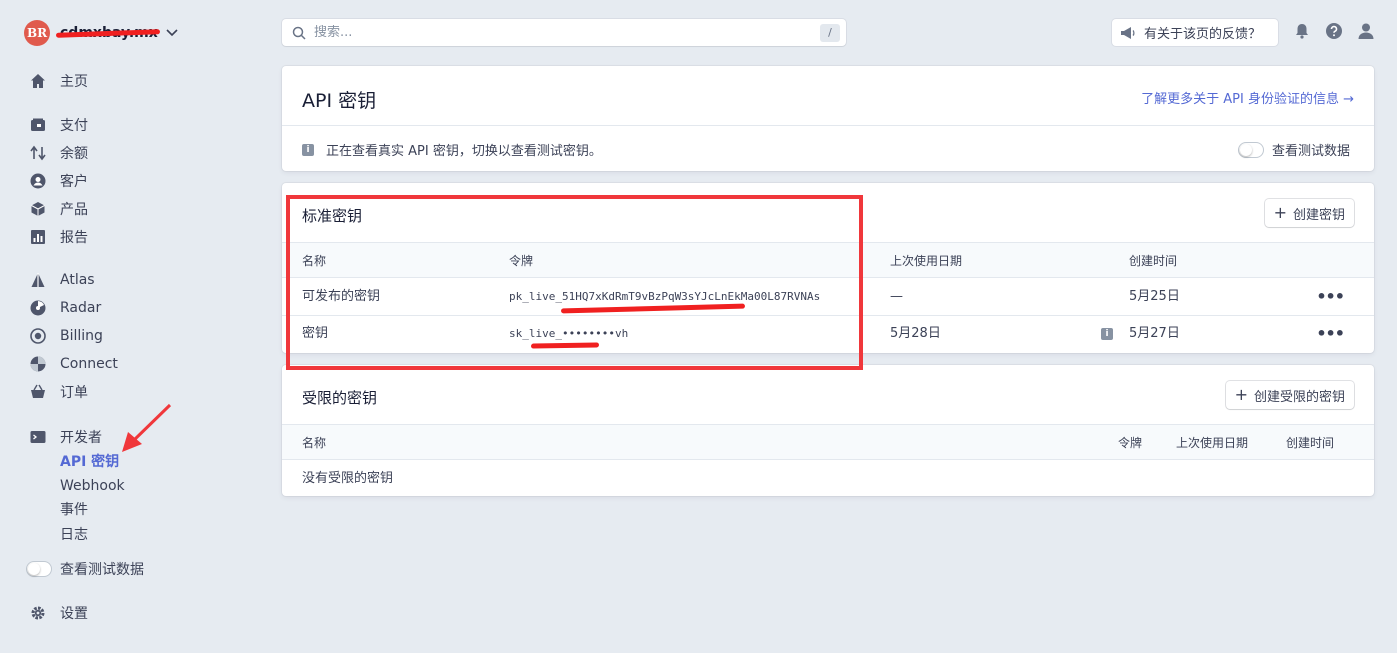  I want to click on feedback-button: 有关于该页的反馈？, so click(1195, 32).